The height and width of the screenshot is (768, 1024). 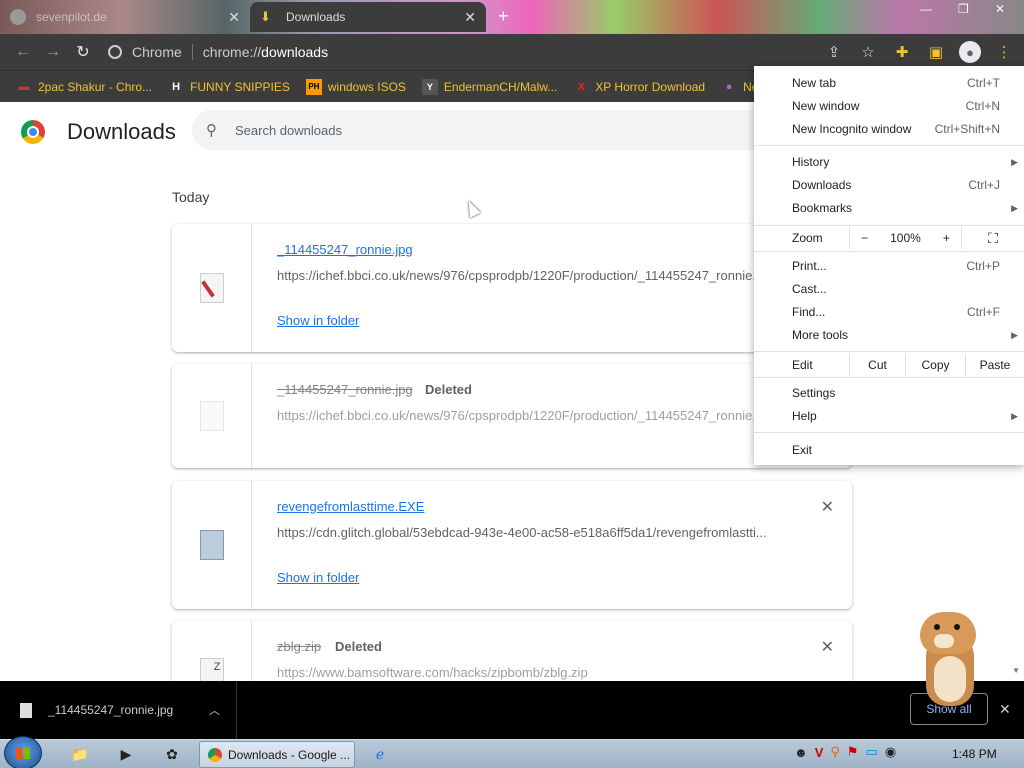 I want to click on tray-volume-icon: ◉, so click(x=890, y=752).